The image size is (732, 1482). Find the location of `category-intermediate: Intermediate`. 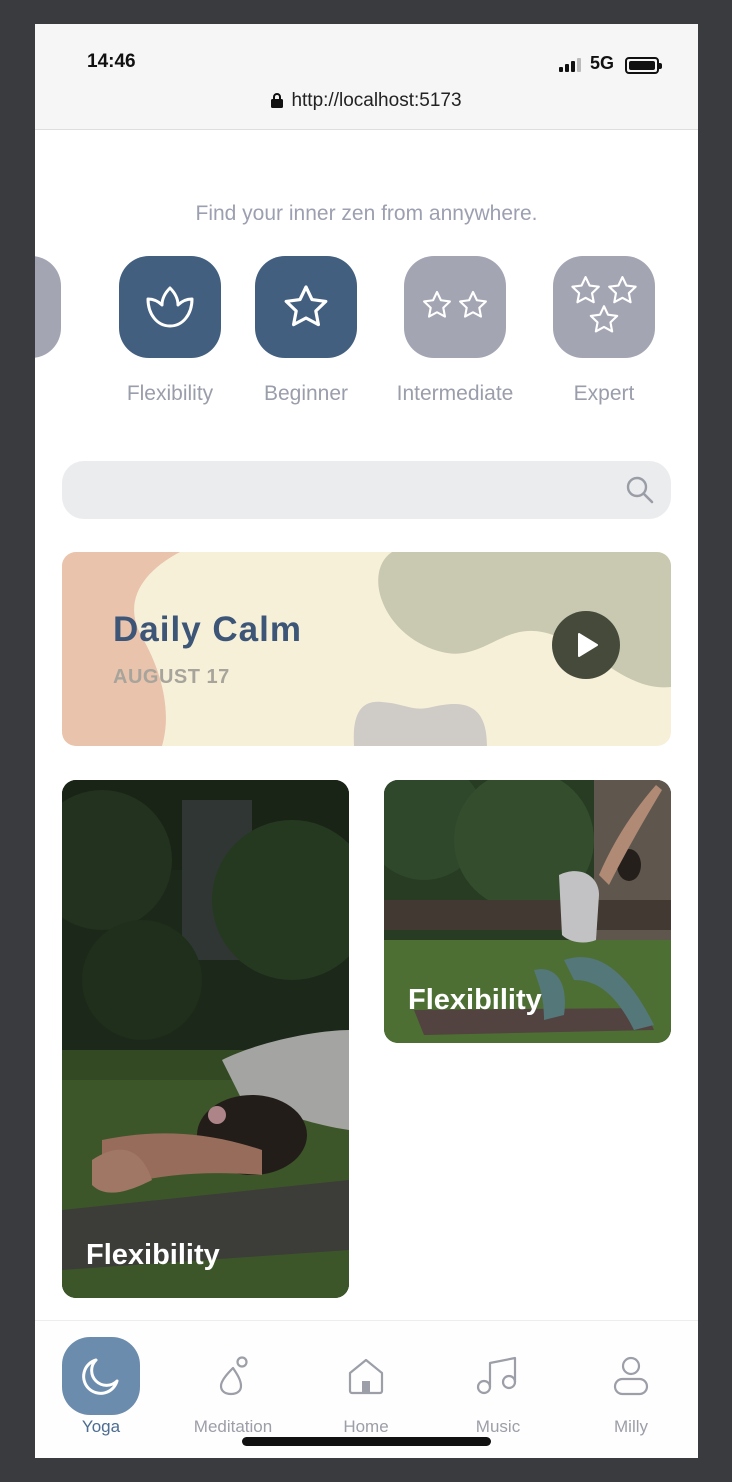

category-intermediate: Intermediate is located at coordinates (455, 330).